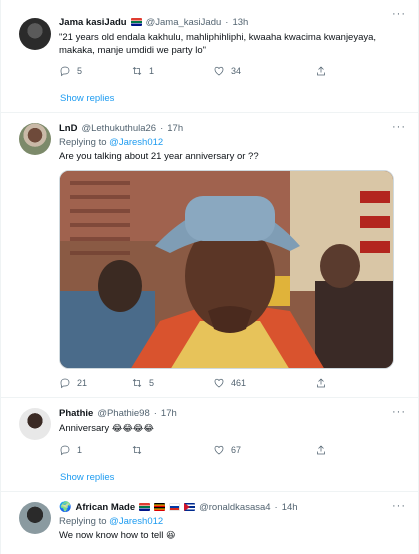 Image resolution: width=419 pixels, height=554 pixels. What do you see at coordinates (80, 71) in the screenshot?
I see `reply-count: 5` at bounding box center [80, 71].